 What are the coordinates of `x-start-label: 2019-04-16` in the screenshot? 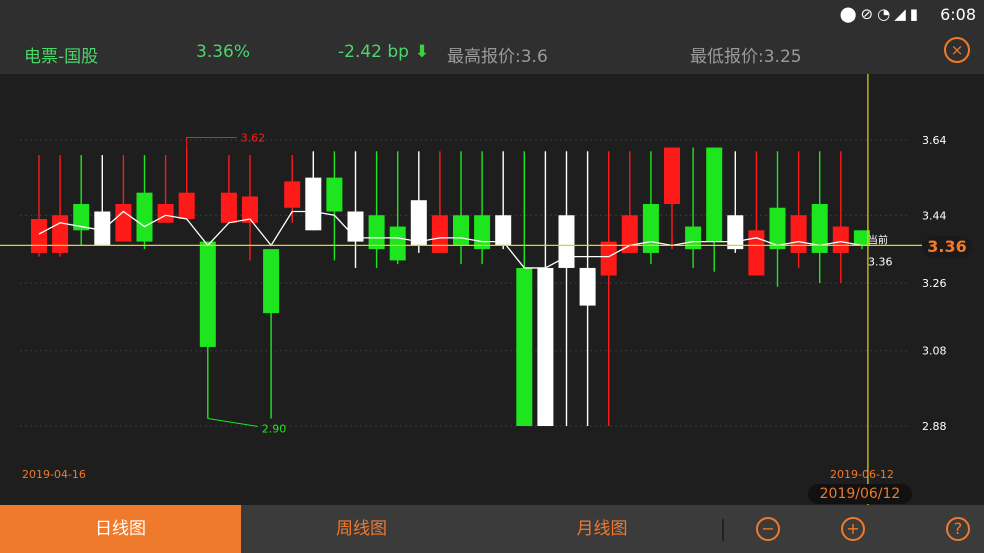 It's located at (54, 474).